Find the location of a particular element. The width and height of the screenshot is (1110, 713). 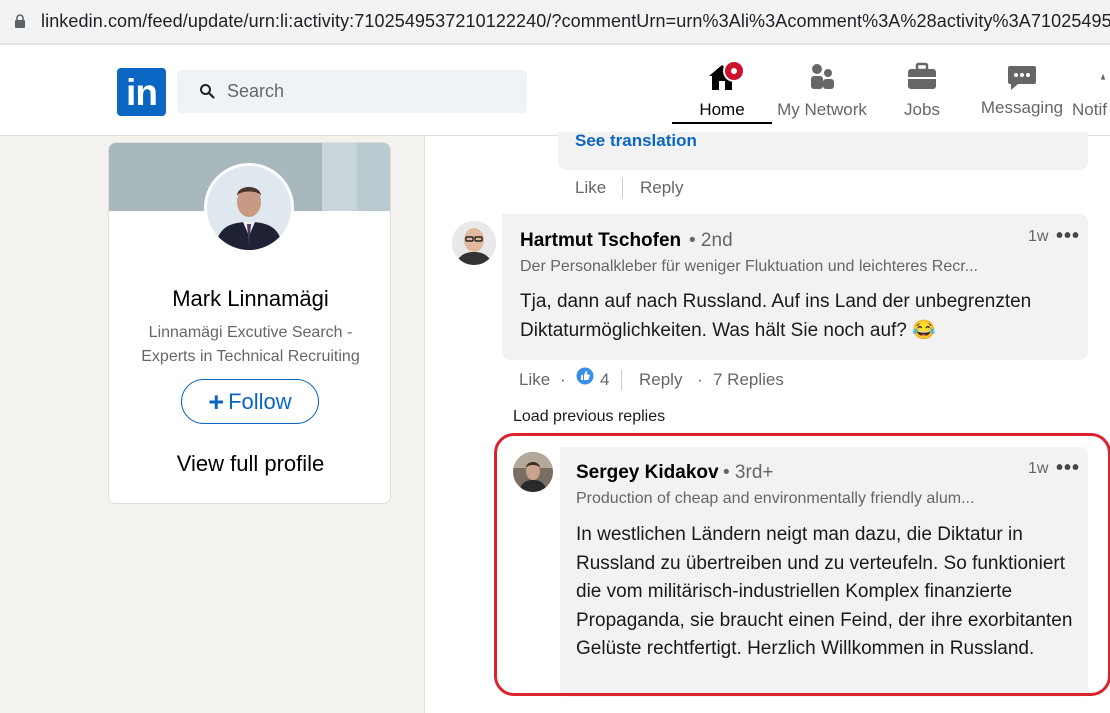

nav-messaging-label: Messaging is located at coordinates (1022, 107).